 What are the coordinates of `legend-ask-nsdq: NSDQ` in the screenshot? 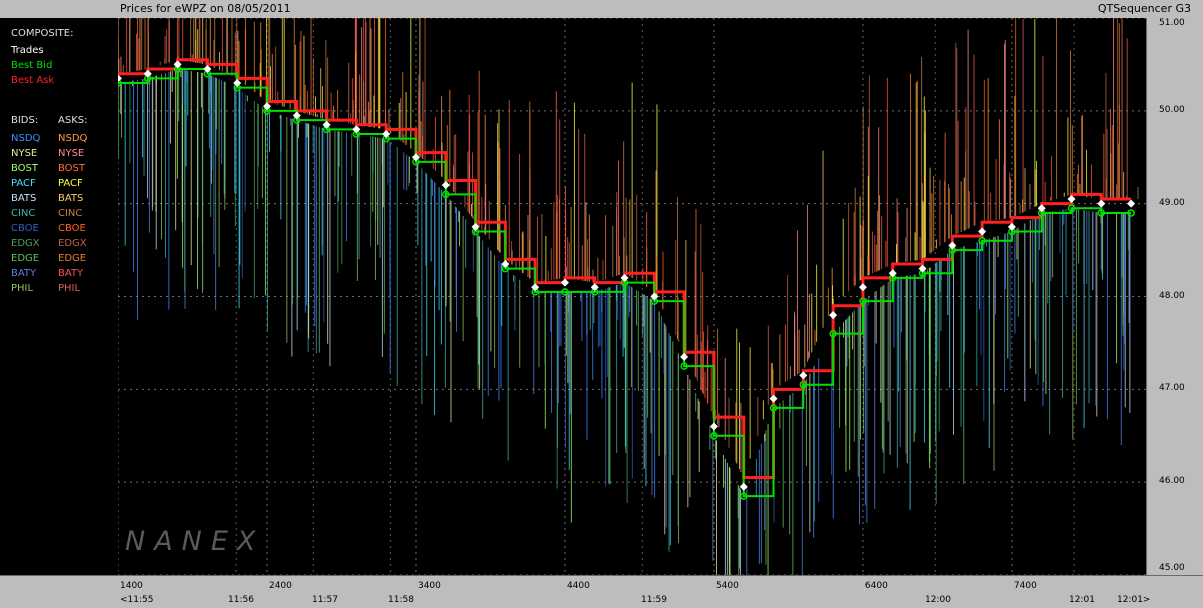 It's located at (73, 138).